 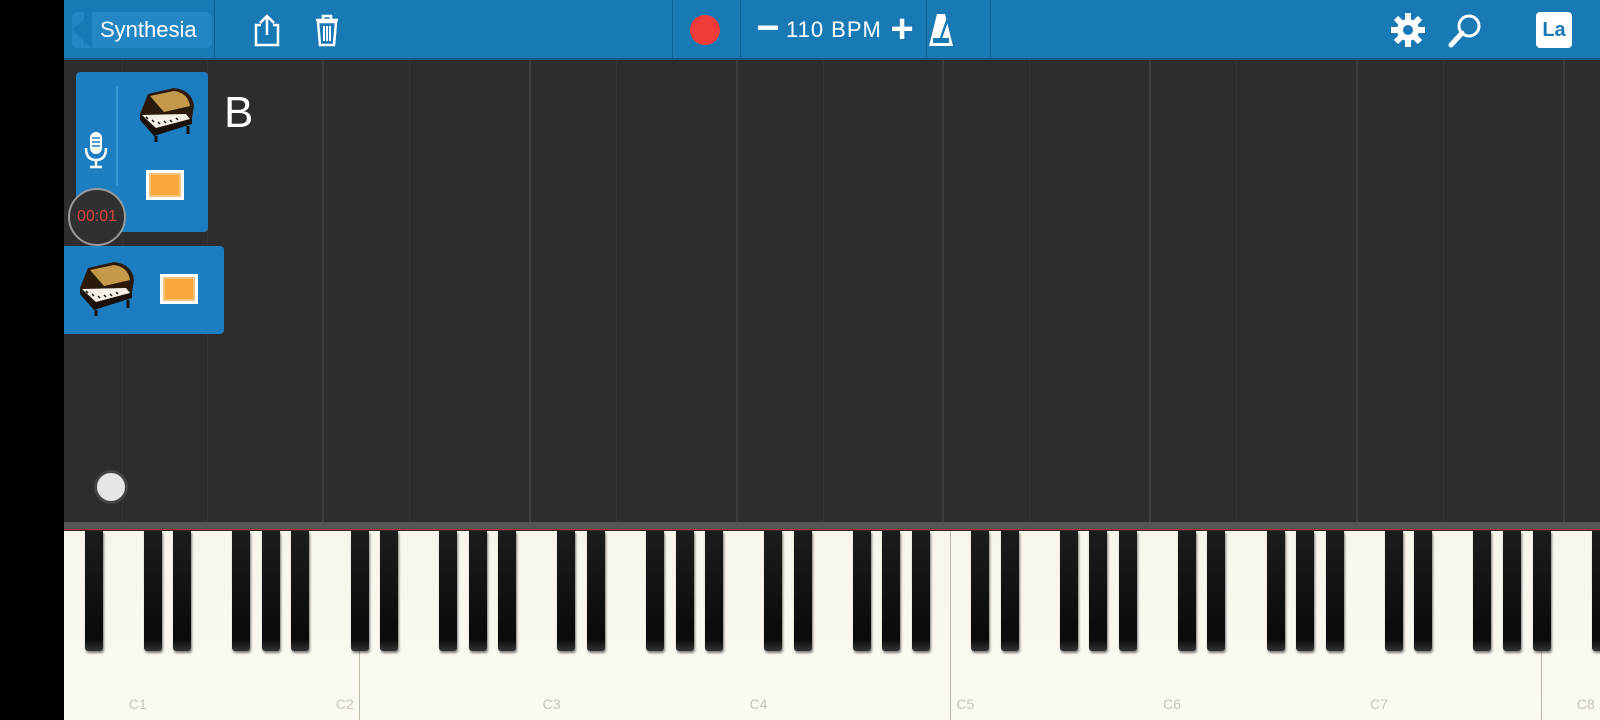 What do you see at coordinates (1379, 704) in the screenshot?
I see `octave-label: C7` at bounding box center [1379, 704].